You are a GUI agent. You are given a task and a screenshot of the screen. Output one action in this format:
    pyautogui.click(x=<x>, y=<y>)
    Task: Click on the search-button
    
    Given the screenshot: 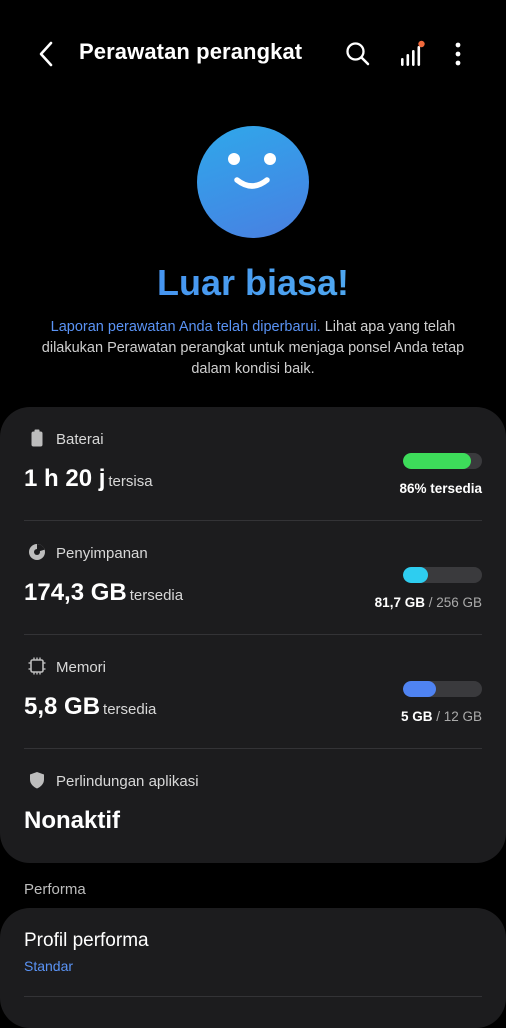 What is the action you would take?
    pyautogui.click(x=358, y=54)
    